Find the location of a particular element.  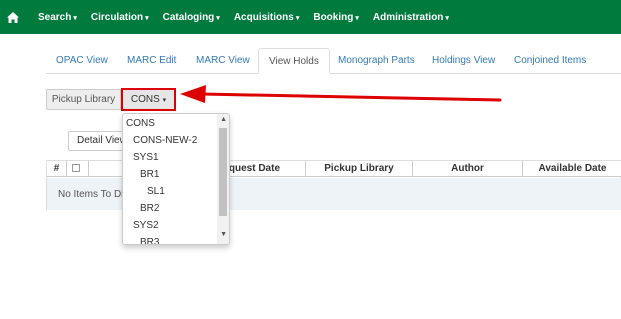

scroll-up-icon: ▲ is located at coordinates (223, 119).